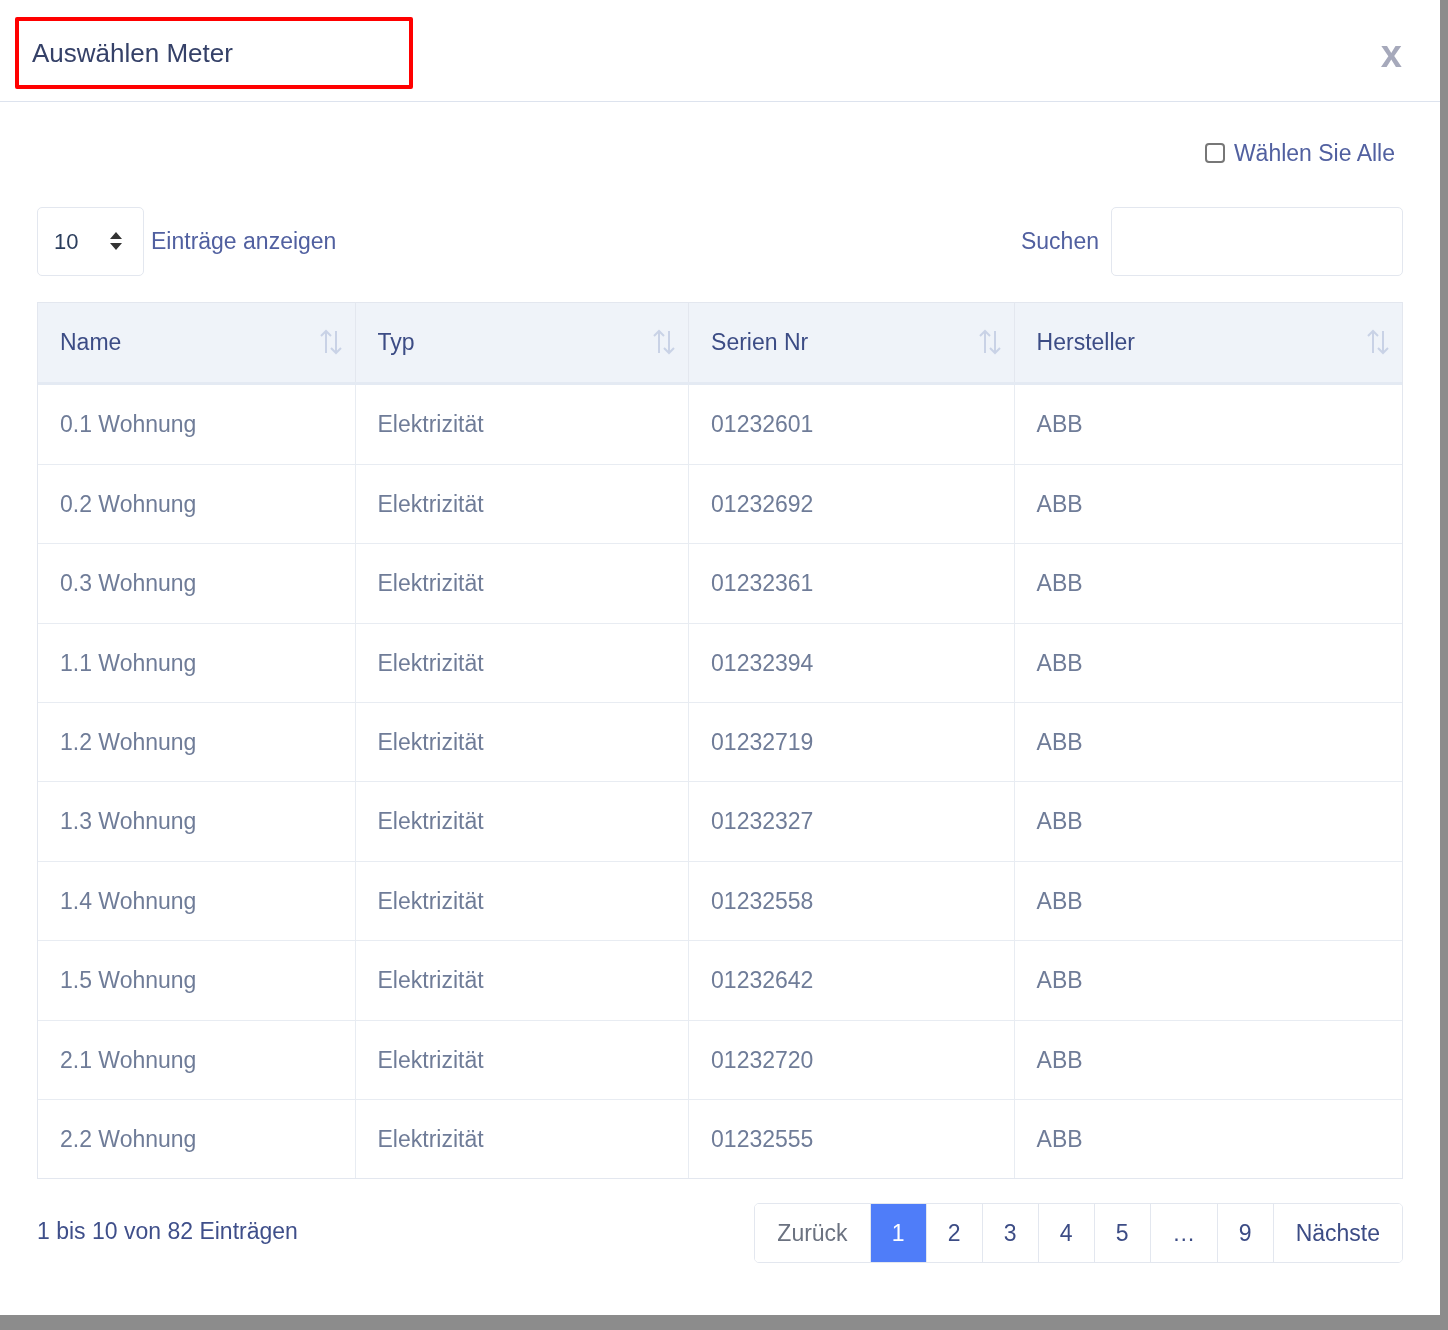 The image size is (1448, 1330). I want to click on select-all-label: Wählen Sie Alle, so click(1314, 153).